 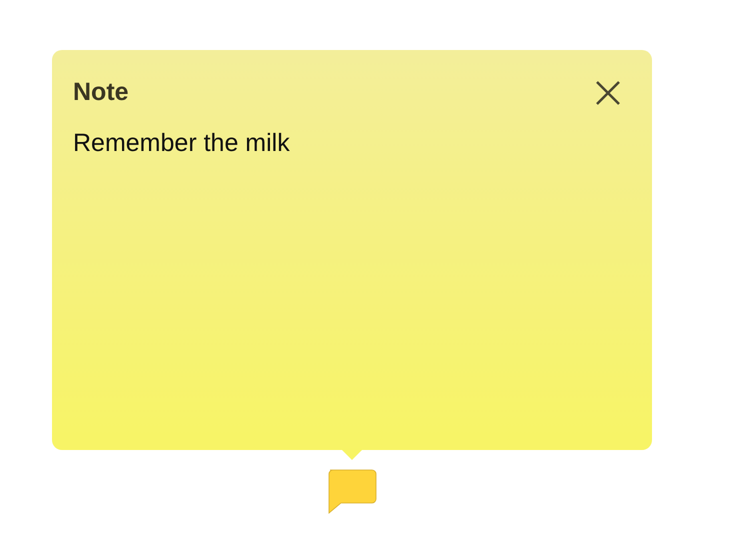 I want to click on note-title: Note, so click(x=101, y=92).